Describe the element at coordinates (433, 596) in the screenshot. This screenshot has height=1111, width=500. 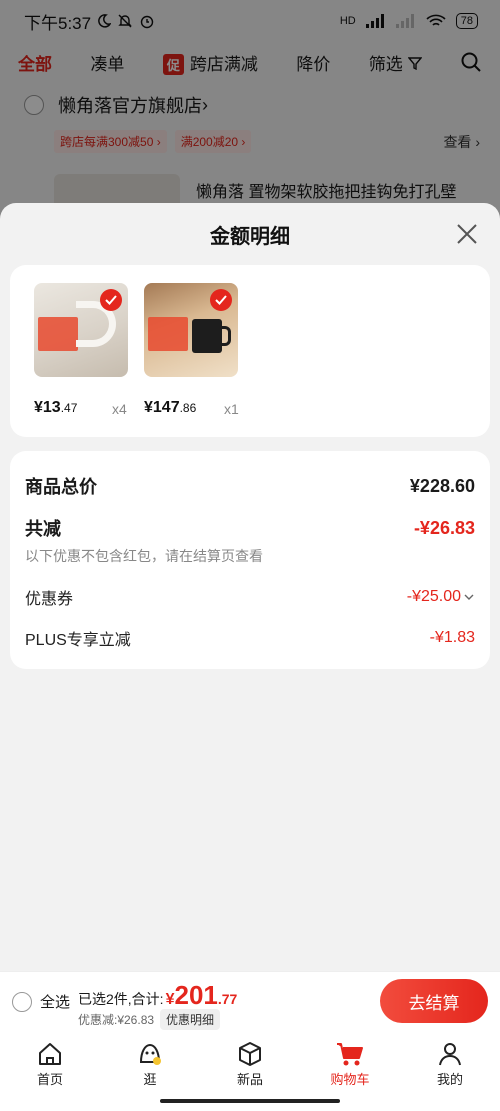
I see `coupon-value: -¥25.00` at that location.